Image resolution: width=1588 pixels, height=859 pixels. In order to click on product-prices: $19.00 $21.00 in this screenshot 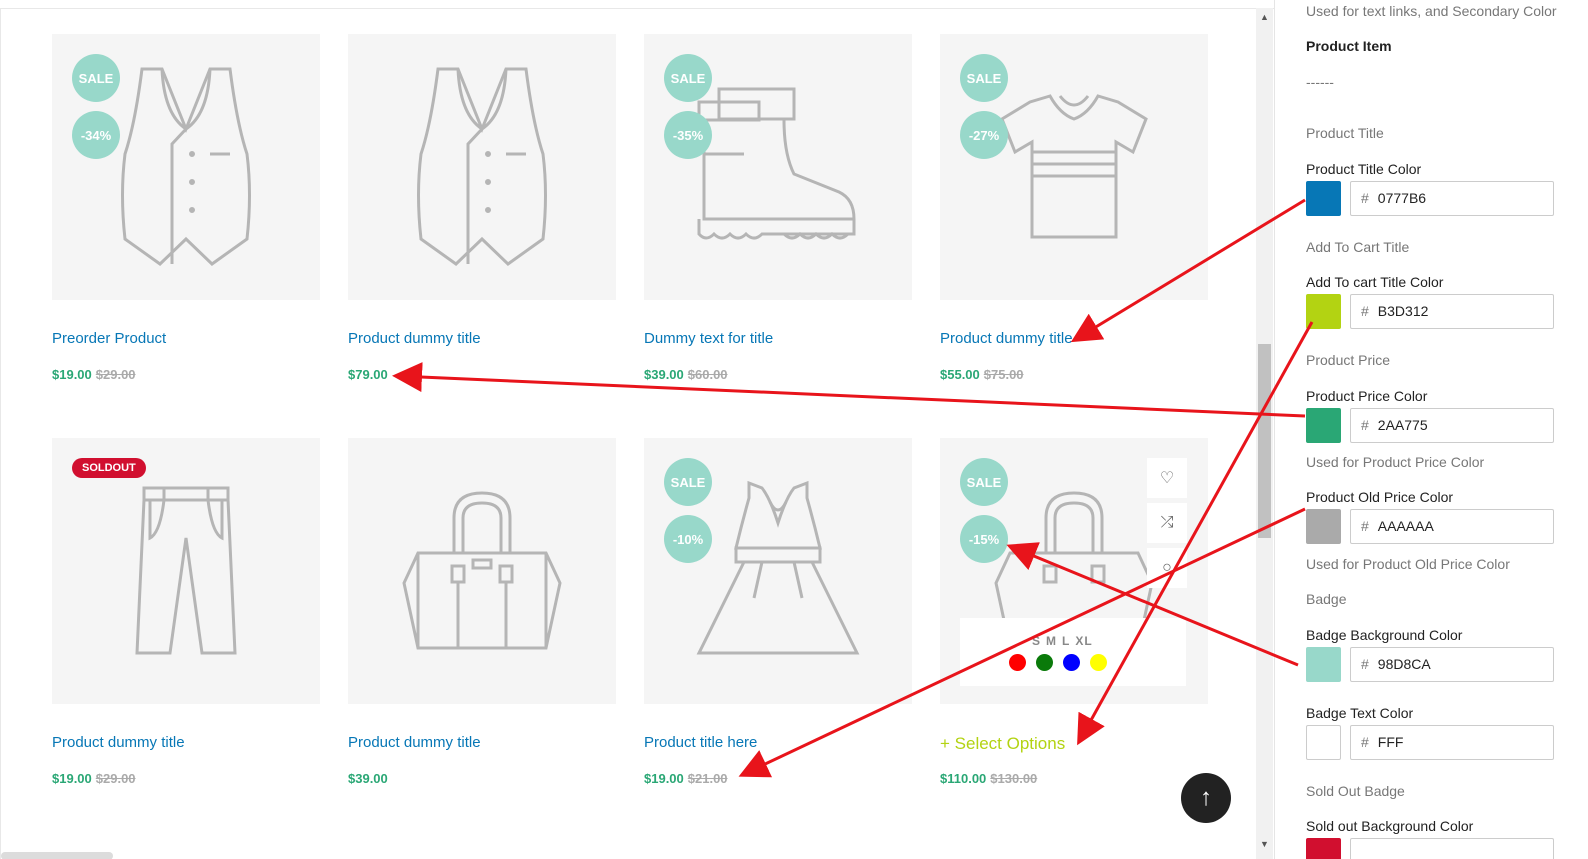, I will do `click(686, 778)`.